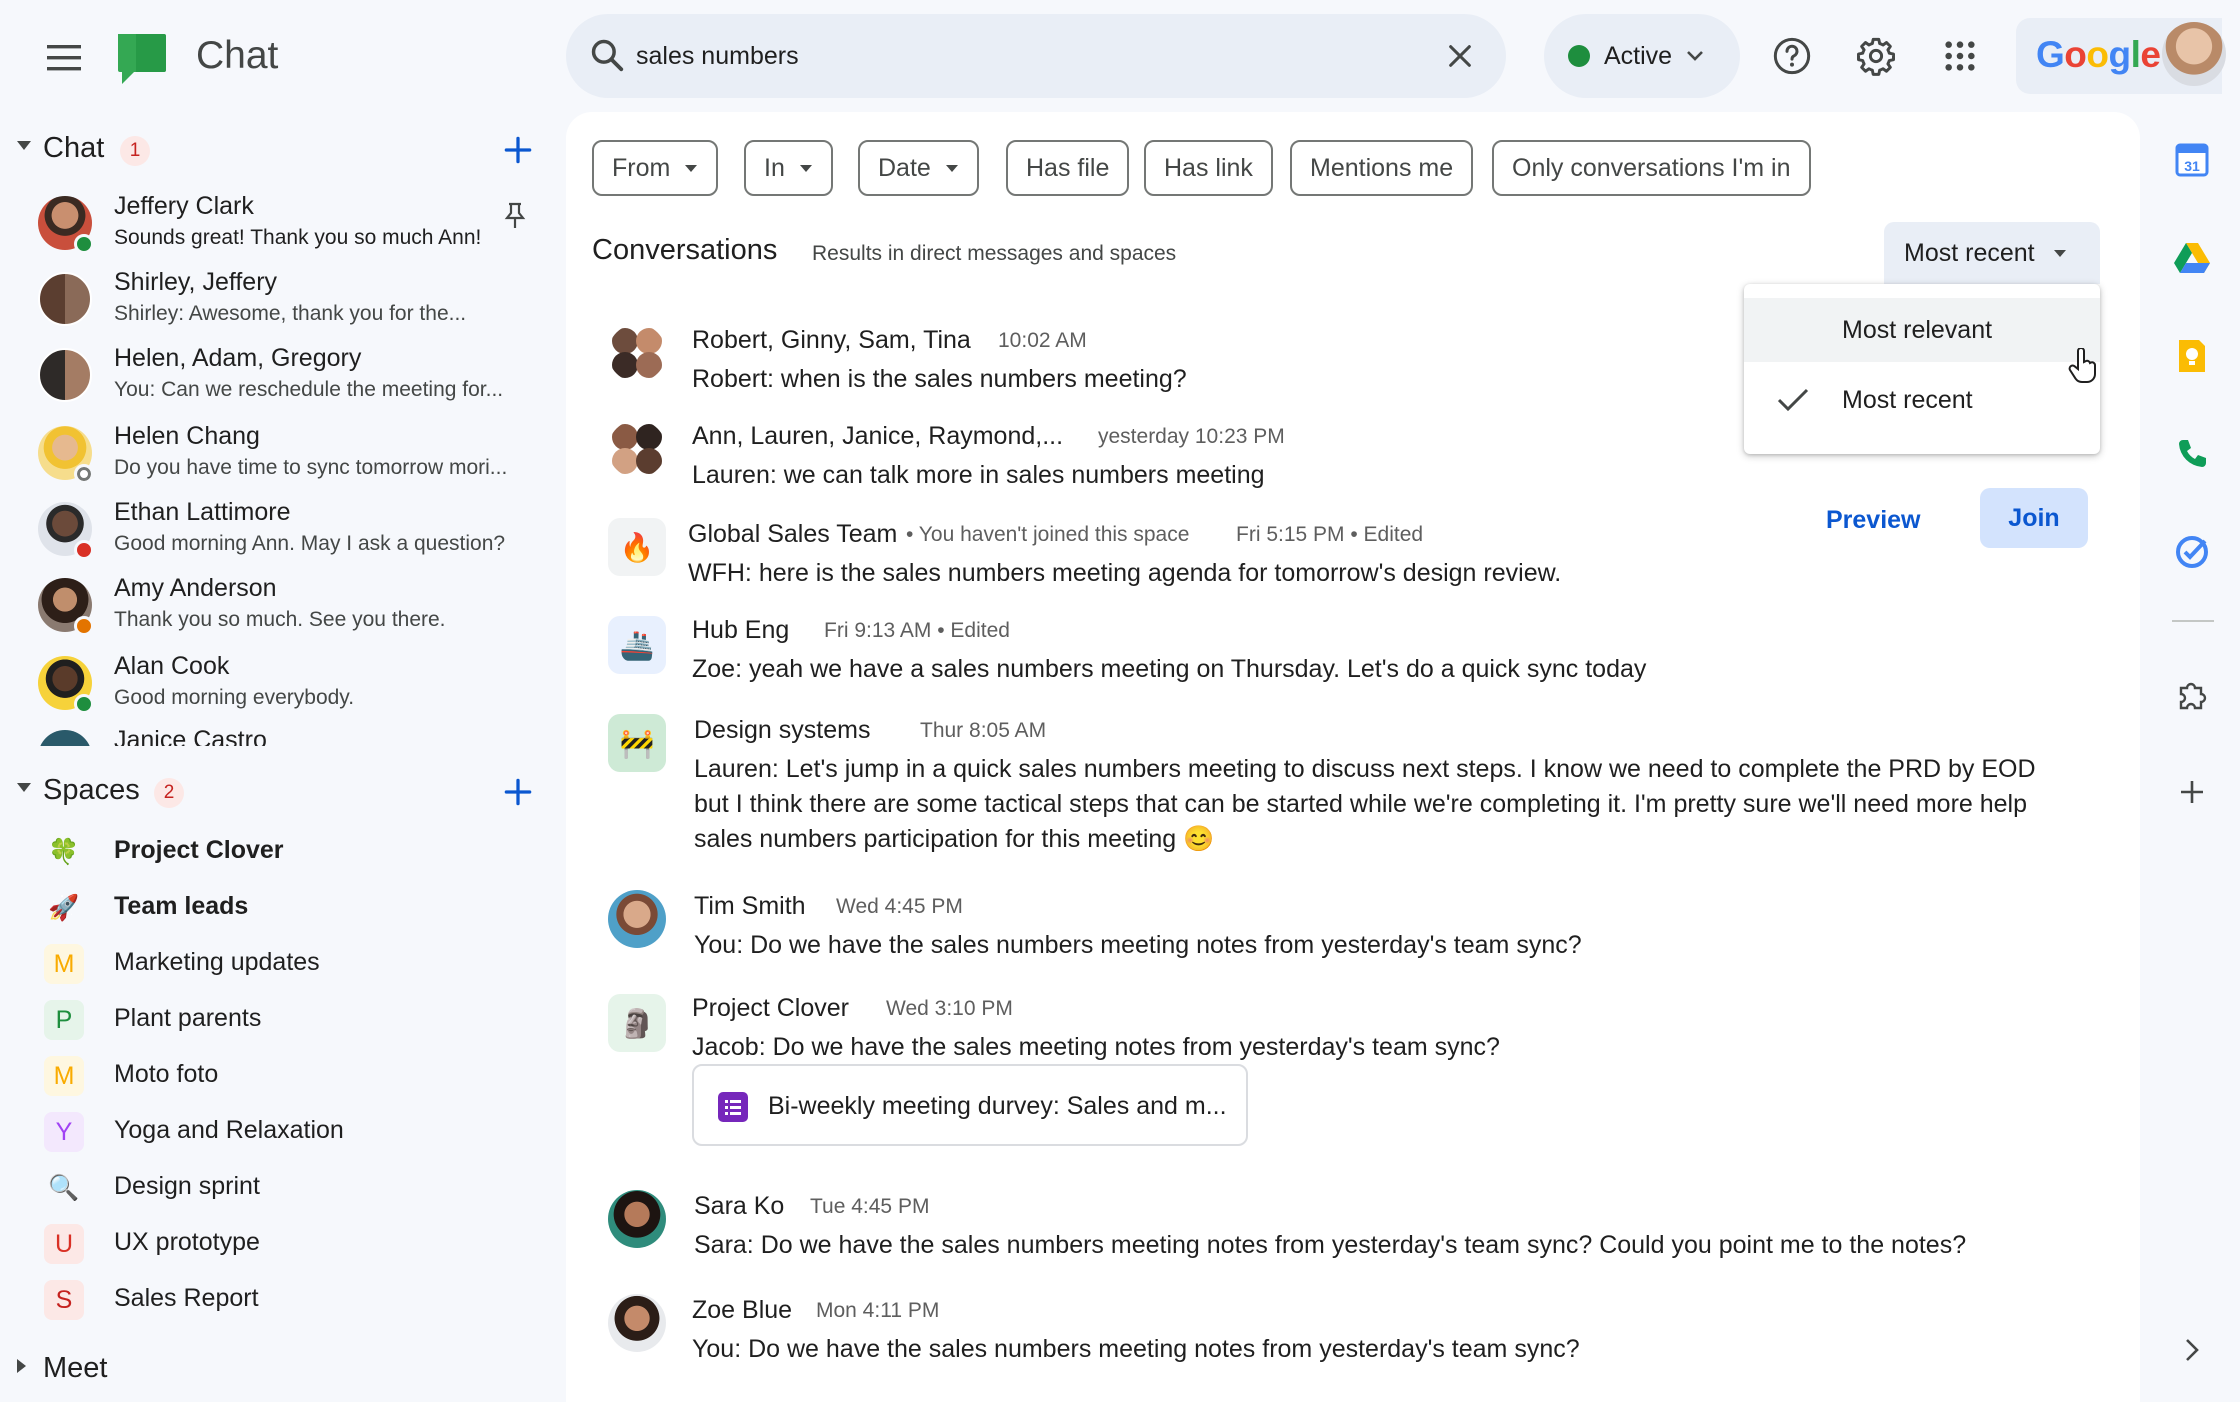 The width and height of the screenshot is (2240, 1402). I want to click on rail-divider, so click(2193, 621).